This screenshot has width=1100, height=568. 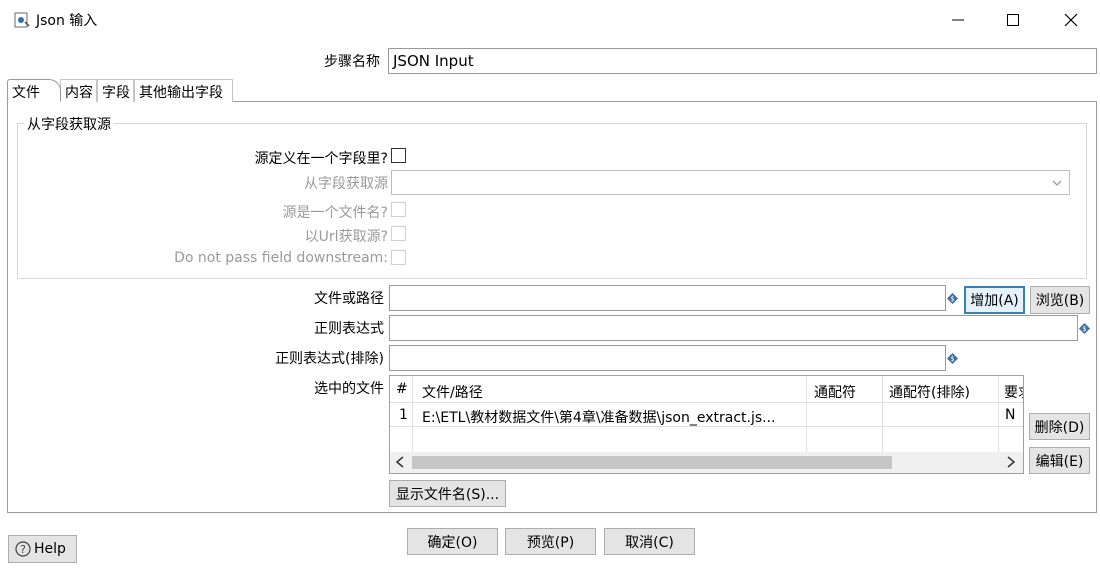 What do you see at coordinates (281, 258) in the screenshot?
I see `do-not-pass-field-label: Do not pass field downstream:` at bounding box center [281, 258].